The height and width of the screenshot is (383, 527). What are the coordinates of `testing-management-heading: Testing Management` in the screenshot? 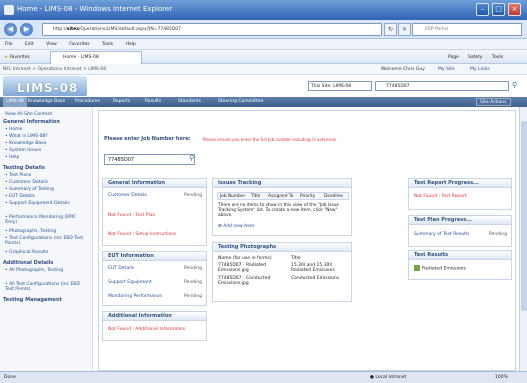 It's located at (32, 300).